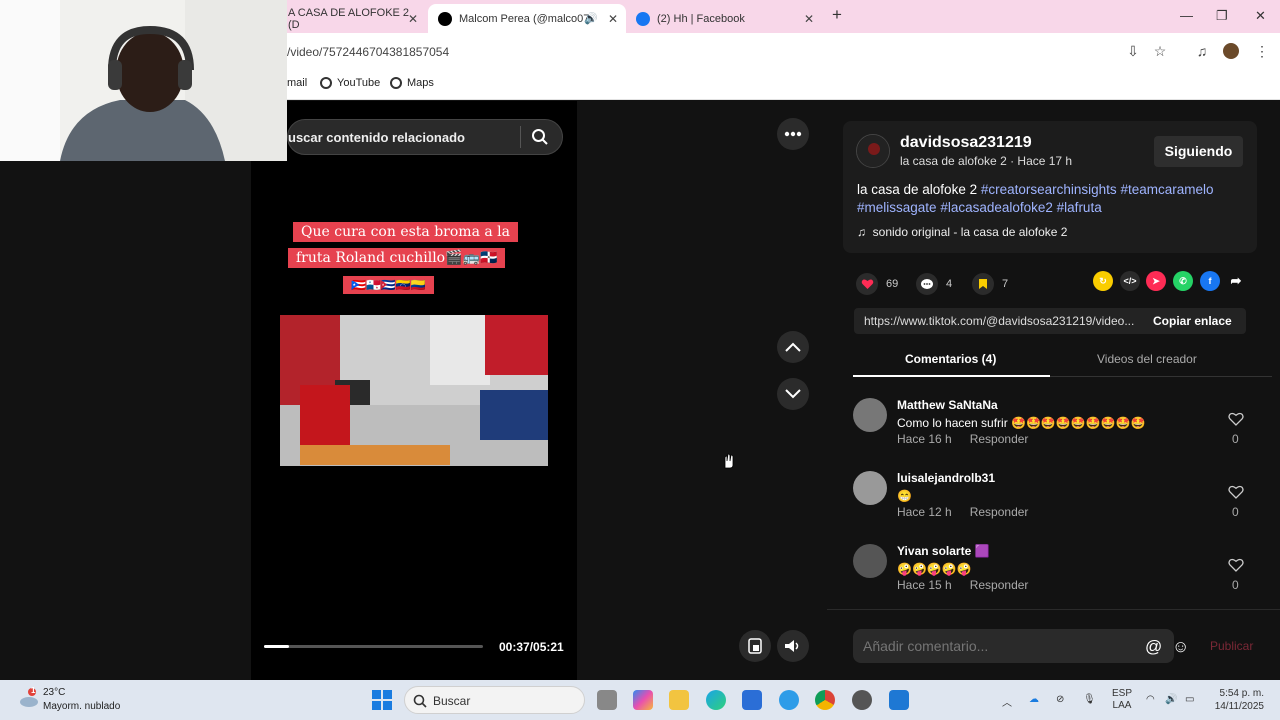 The width and height of the screenshot is (1280, 720). Describe the element at coordinates (1236, 281) in the screenshot. I see `share-arrow-icon: ➦` at that location.